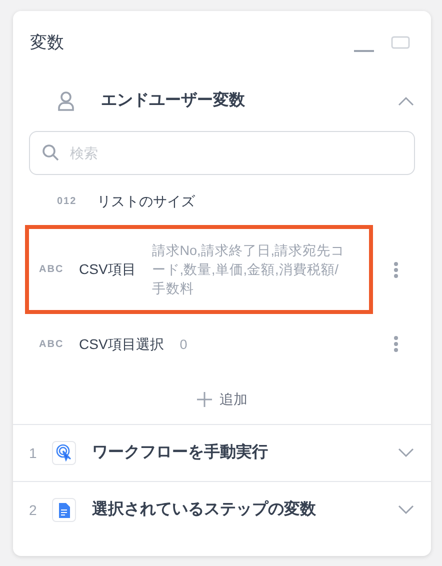 This screenshot has height=566, width=442. I want to click on panel-title: 変数, so click(47, 43).